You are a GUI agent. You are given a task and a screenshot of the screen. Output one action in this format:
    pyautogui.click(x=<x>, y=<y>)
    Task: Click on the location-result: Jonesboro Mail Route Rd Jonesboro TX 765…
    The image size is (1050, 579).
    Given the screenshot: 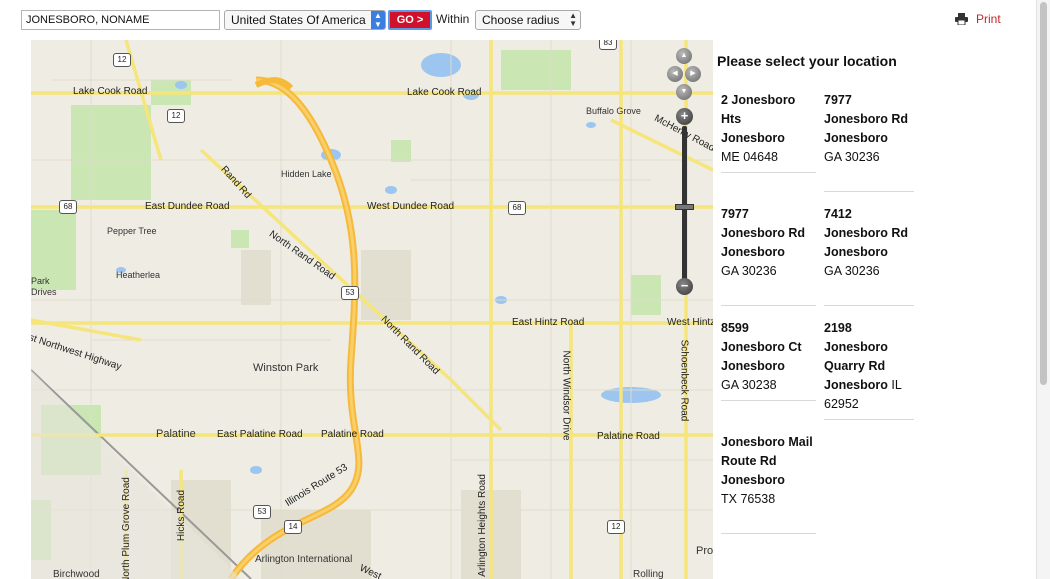 What is the action you would take?
    pyautogui.click(x=768, y=483)
    